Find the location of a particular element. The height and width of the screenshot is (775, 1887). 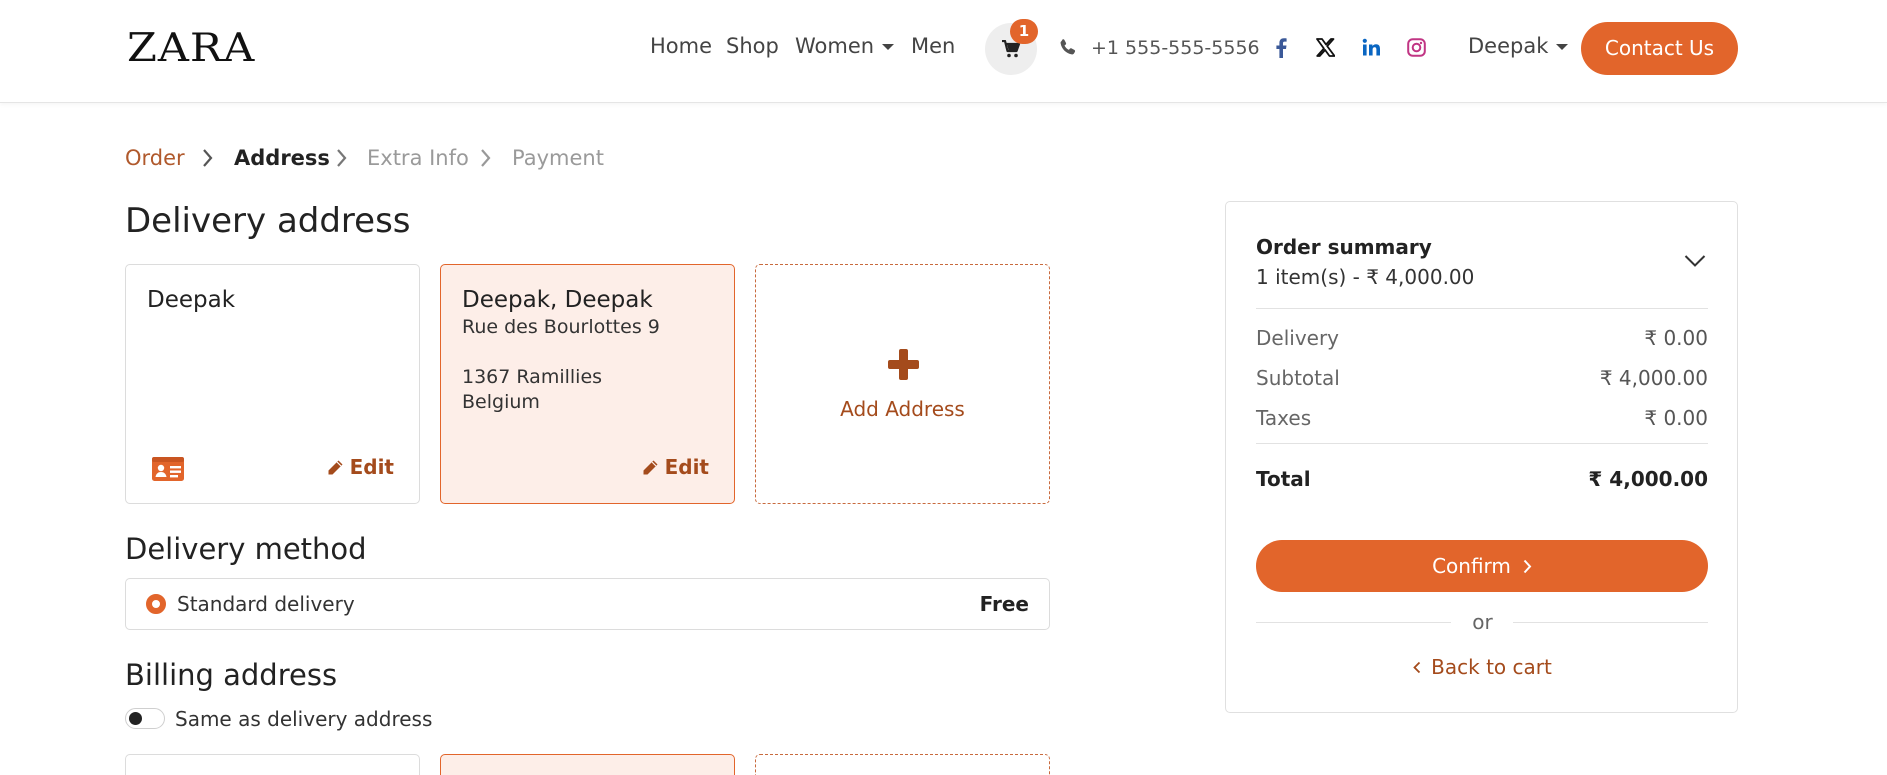

nav-men: Men is located at coordinates (933, 46).